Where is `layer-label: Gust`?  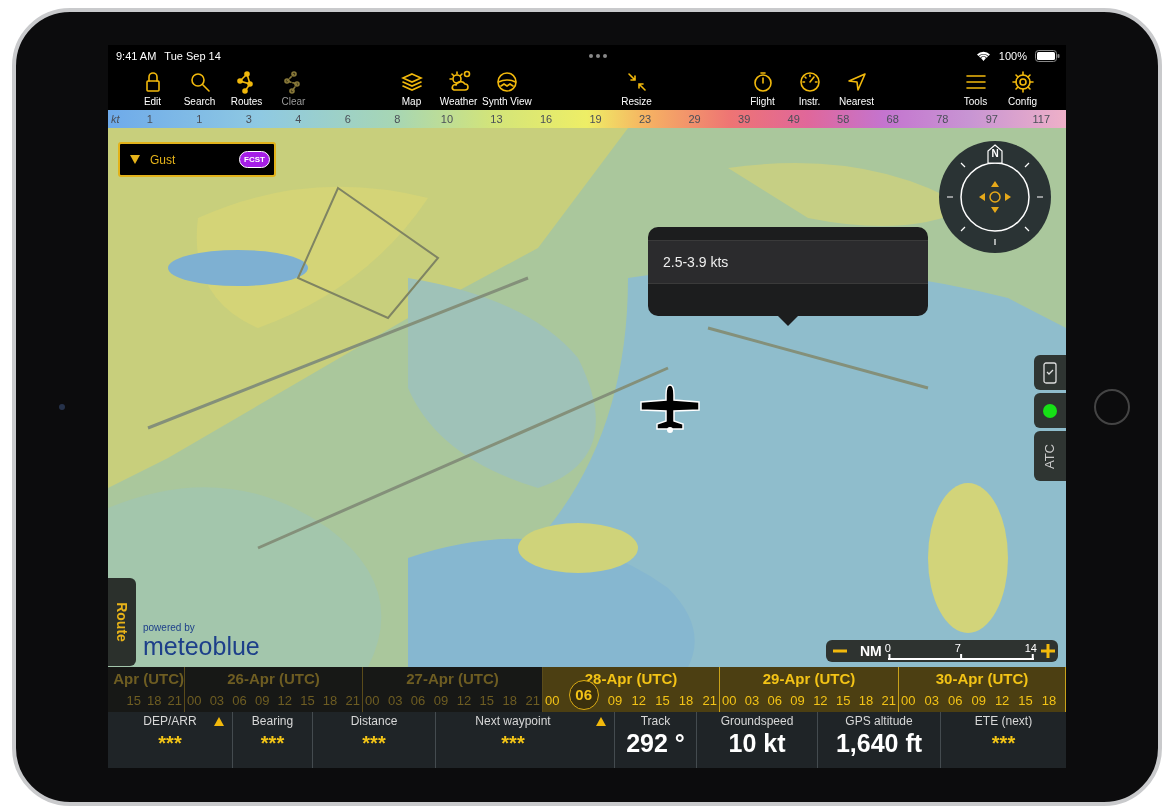
layer-label: Gust is located at coordinates (163, 159).